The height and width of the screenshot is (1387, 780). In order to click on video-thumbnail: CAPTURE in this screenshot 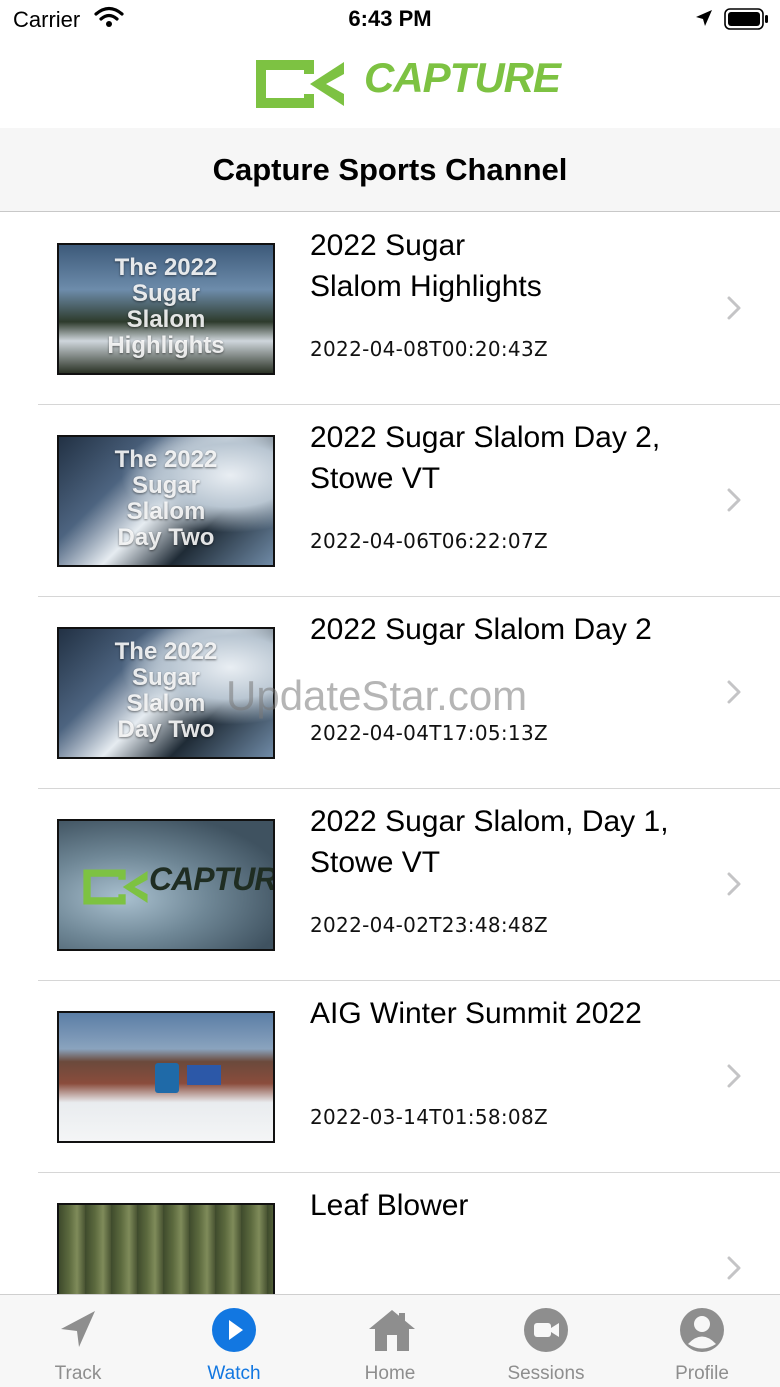, I will do `click(166, 885)`.